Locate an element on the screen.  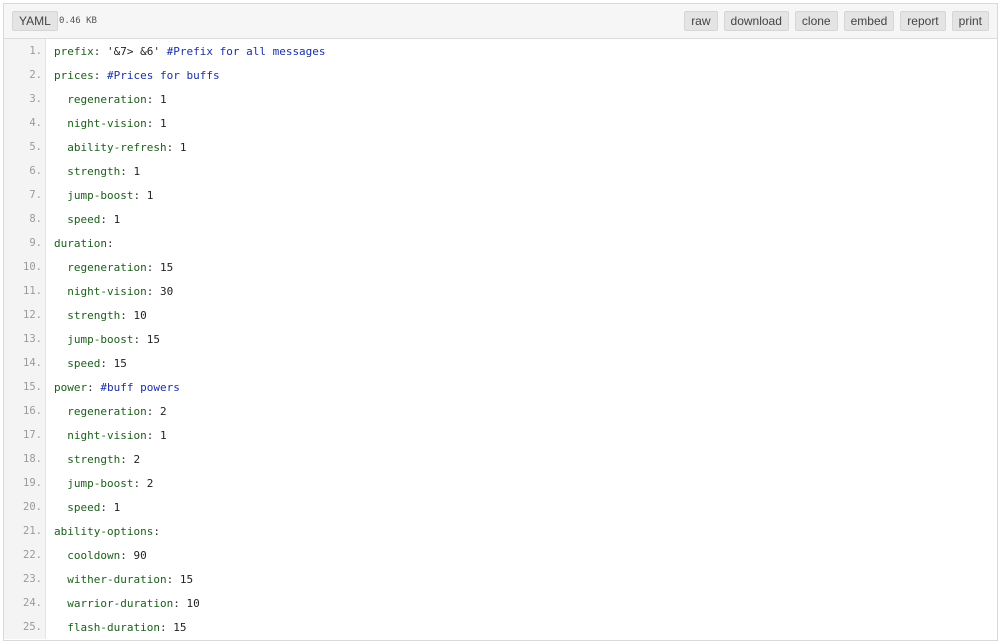
yaml-comment: #buff powers is located at coordinates (140, 387).